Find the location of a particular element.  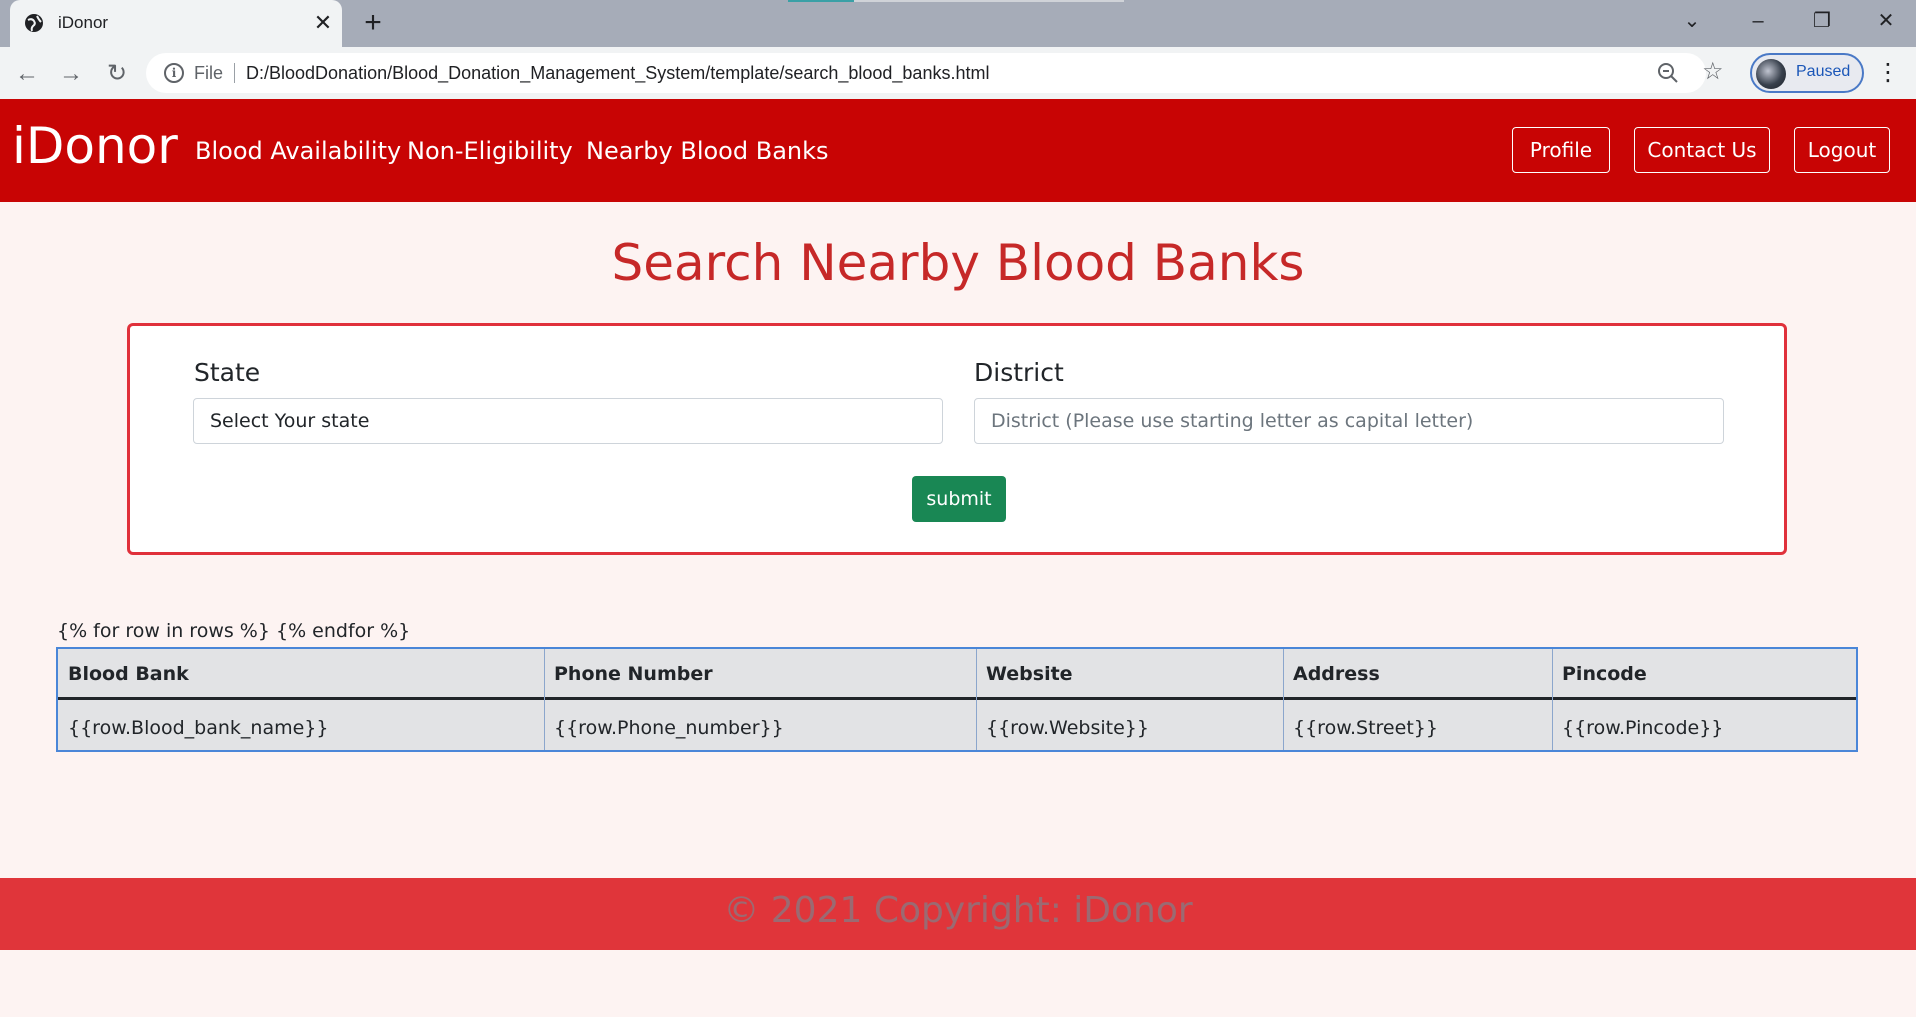

browser-menu-icon: ⋮ is located at coordinates (1888, 73).